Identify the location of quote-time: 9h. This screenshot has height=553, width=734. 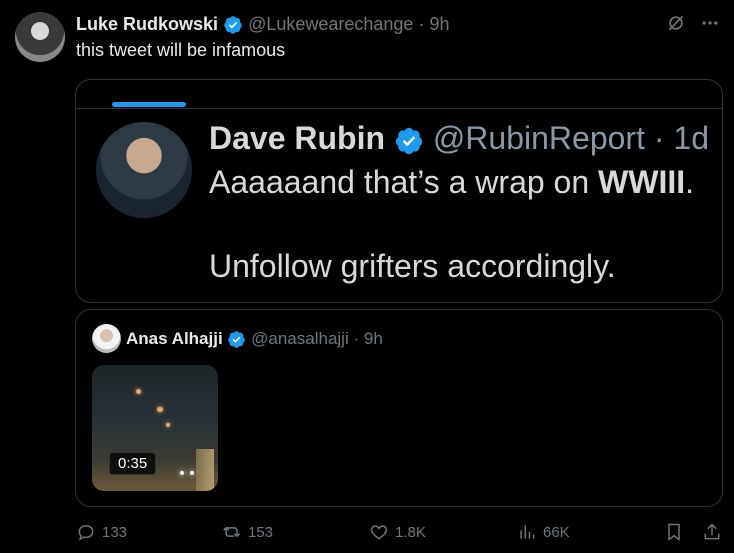
(373, 338).